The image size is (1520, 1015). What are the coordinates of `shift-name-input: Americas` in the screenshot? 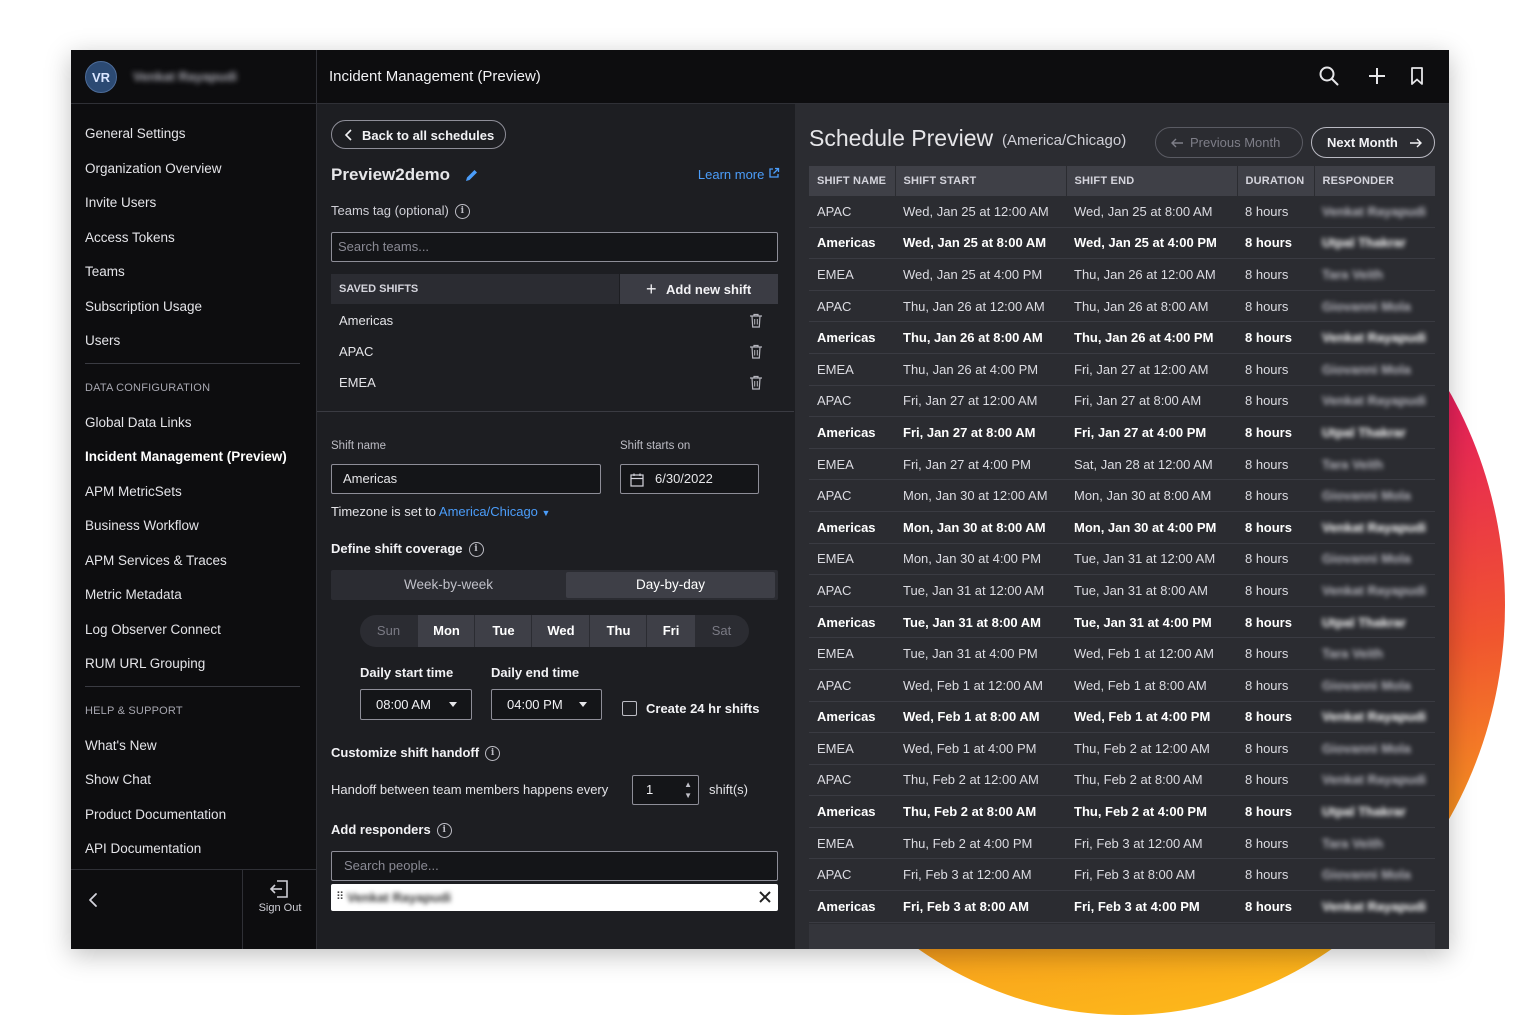 It's located at (466, 479).